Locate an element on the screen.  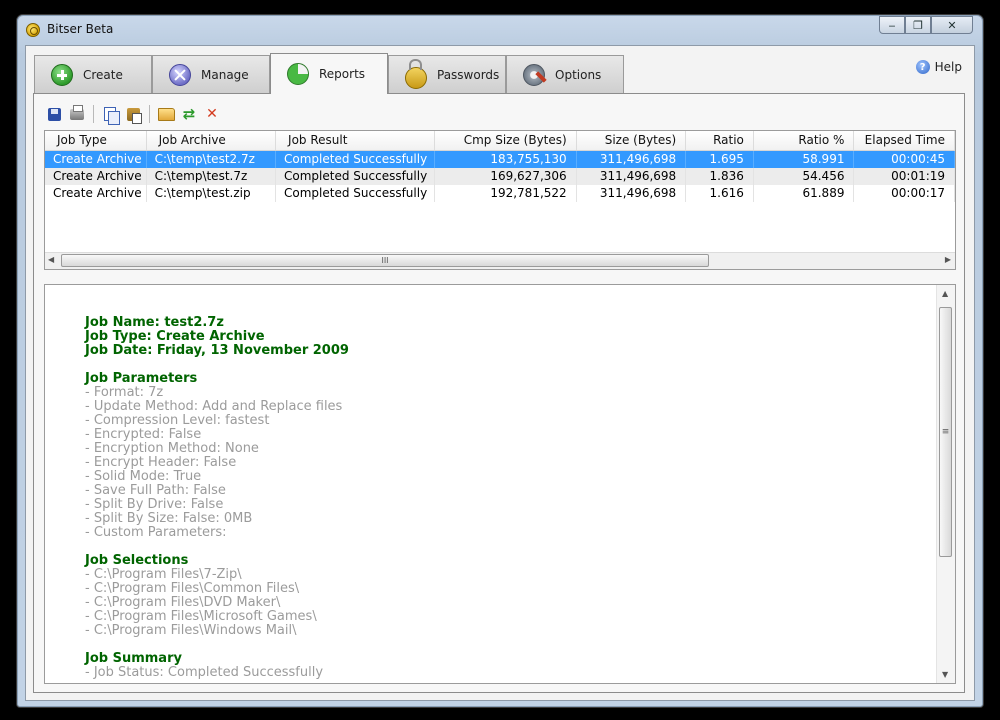
copy-icon is located at coordinates (112, 116).